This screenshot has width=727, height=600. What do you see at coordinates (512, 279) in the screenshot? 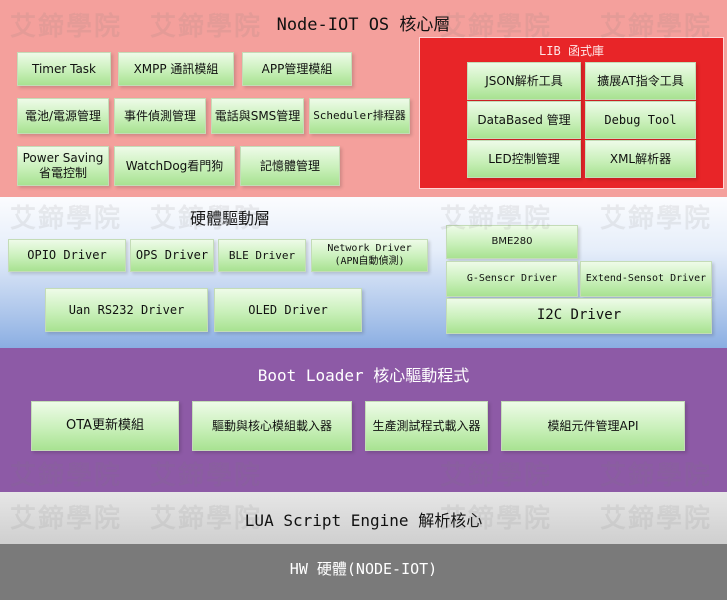
I see `driver-g-sensor: G-Senscr Driver` at bounding box center [512, 279].